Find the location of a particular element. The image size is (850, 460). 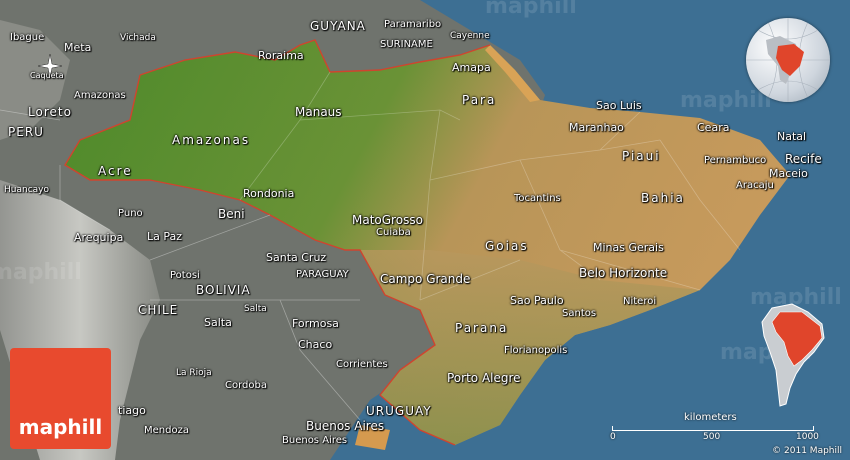

city-label-santos: Santos is located at coordinates (579, 313).